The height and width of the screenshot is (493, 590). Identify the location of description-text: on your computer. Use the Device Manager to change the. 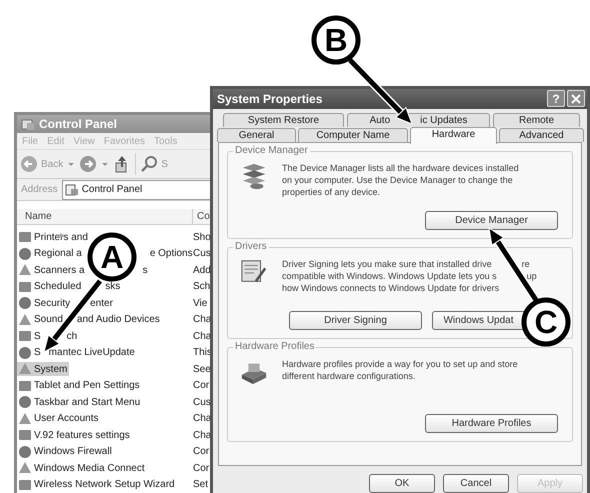
(397, 180).